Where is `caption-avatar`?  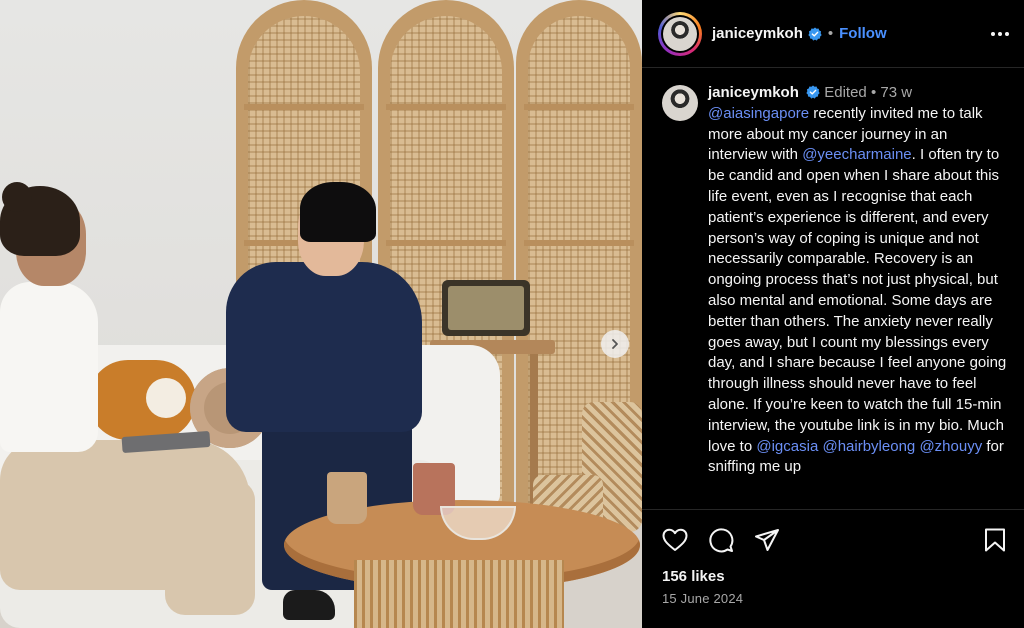 caption-avatar is located at coordinates (680, 103).